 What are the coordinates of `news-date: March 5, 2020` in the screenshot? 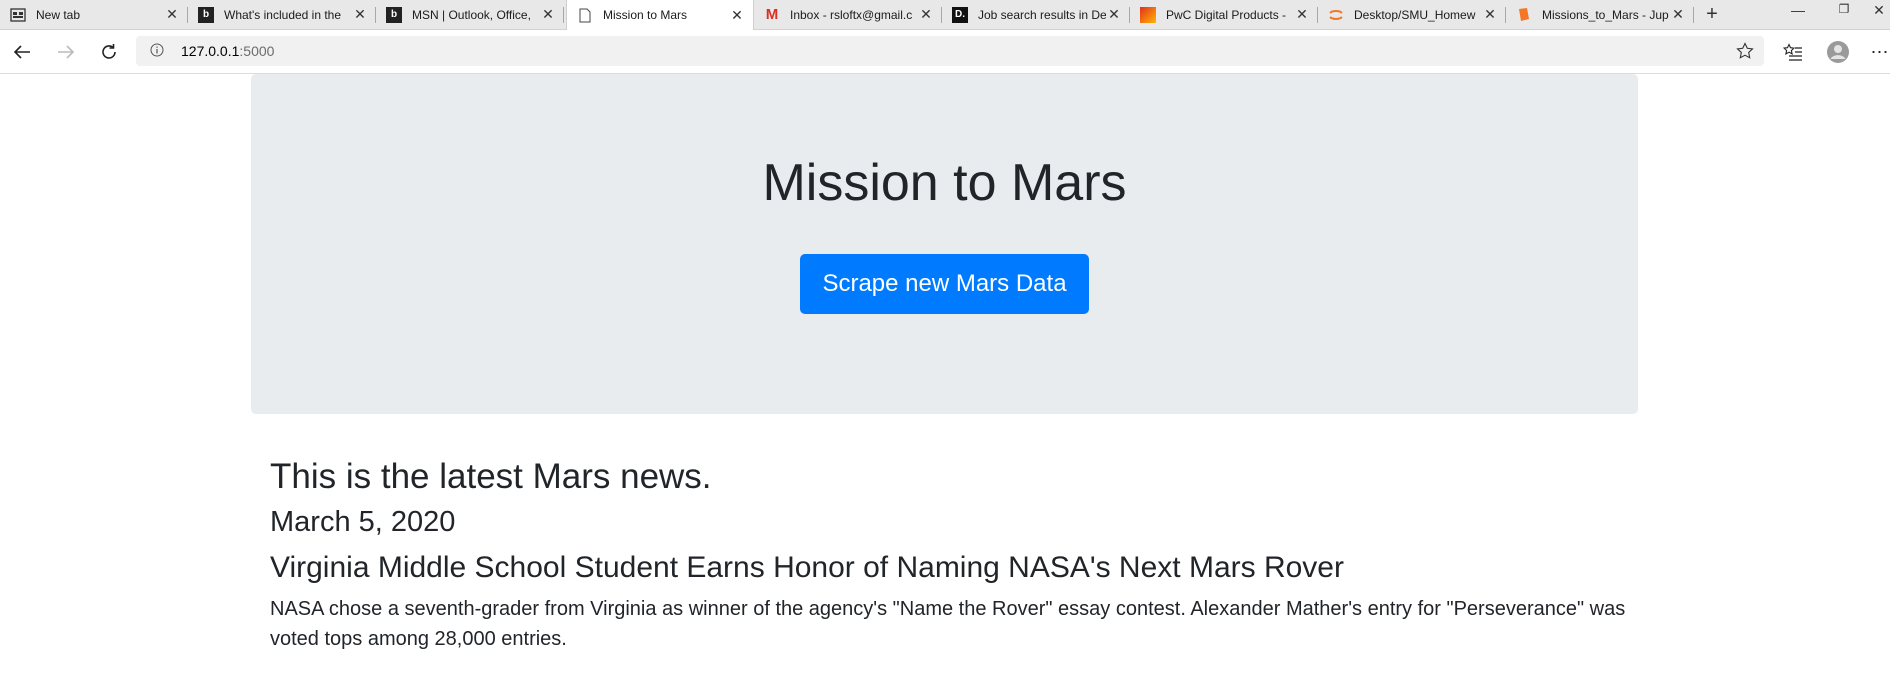 It's located at (363, 522).